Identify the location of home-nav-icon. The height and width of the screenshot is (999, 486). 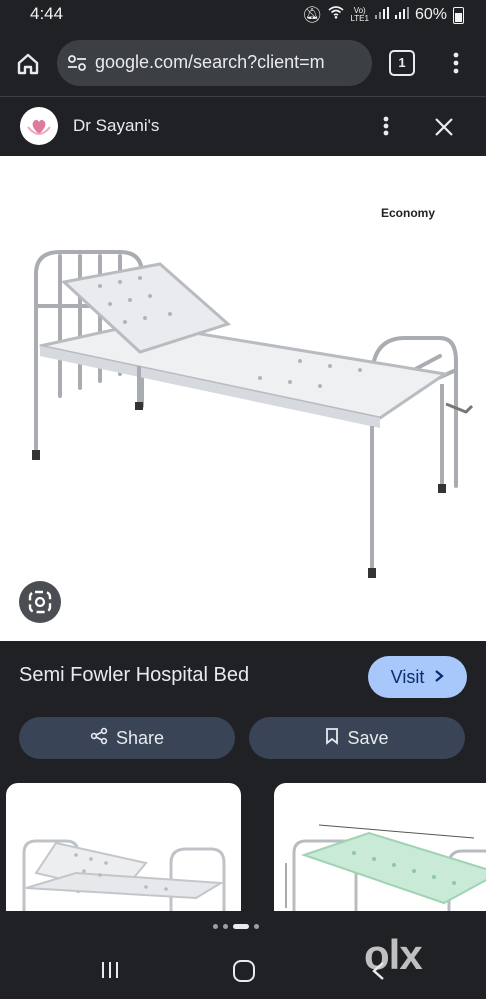
(244, 971).